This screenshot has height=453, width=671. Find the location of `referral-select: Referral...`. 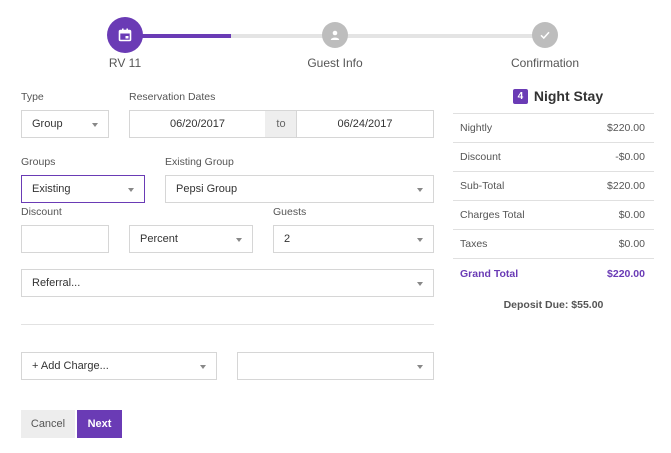

referral-select: Referral... is located at coordinates (227, 283).